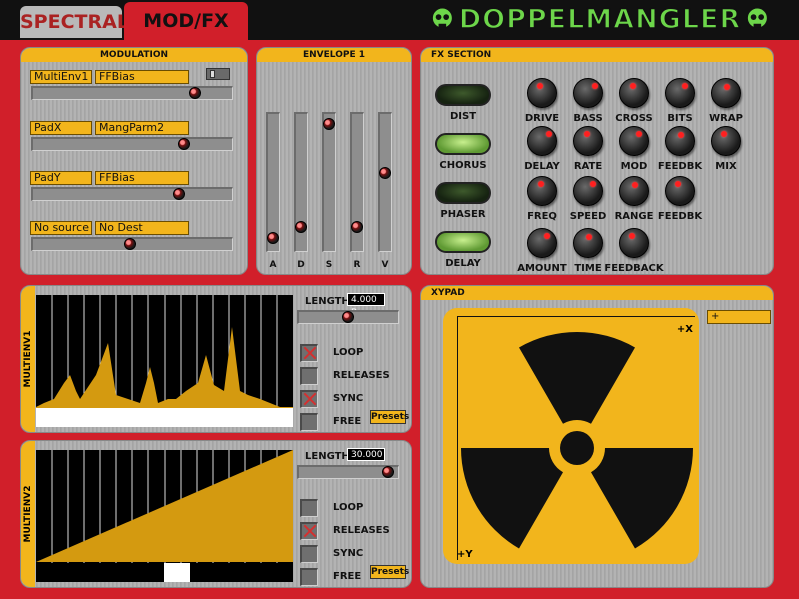 Image resolution: width=799 pixels, height=599 pixels. Describe the element at coordinates (739, 317) in the screenshot. I see `xypad-value-field: +` at that location.